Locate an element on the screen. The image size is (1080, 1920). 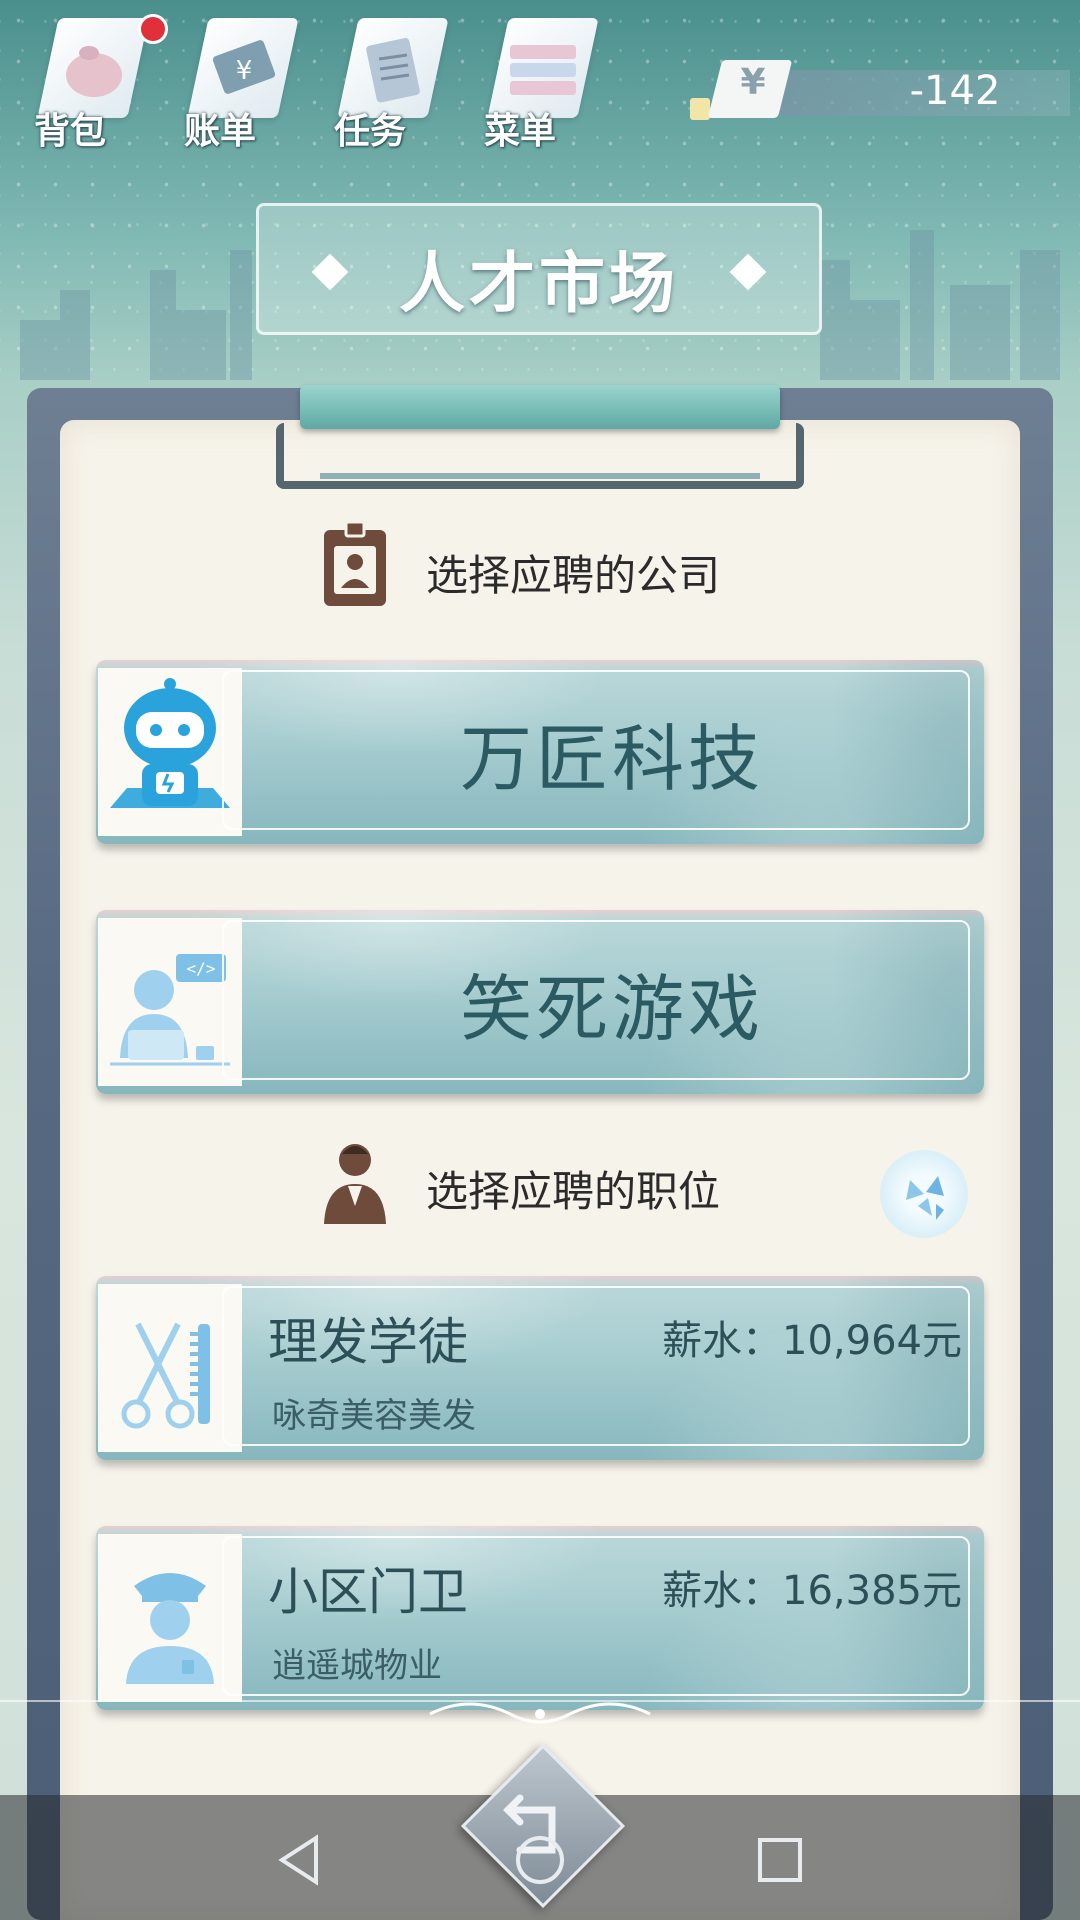
job-title: 理发学徒 is located at coordinates (368, 1342).